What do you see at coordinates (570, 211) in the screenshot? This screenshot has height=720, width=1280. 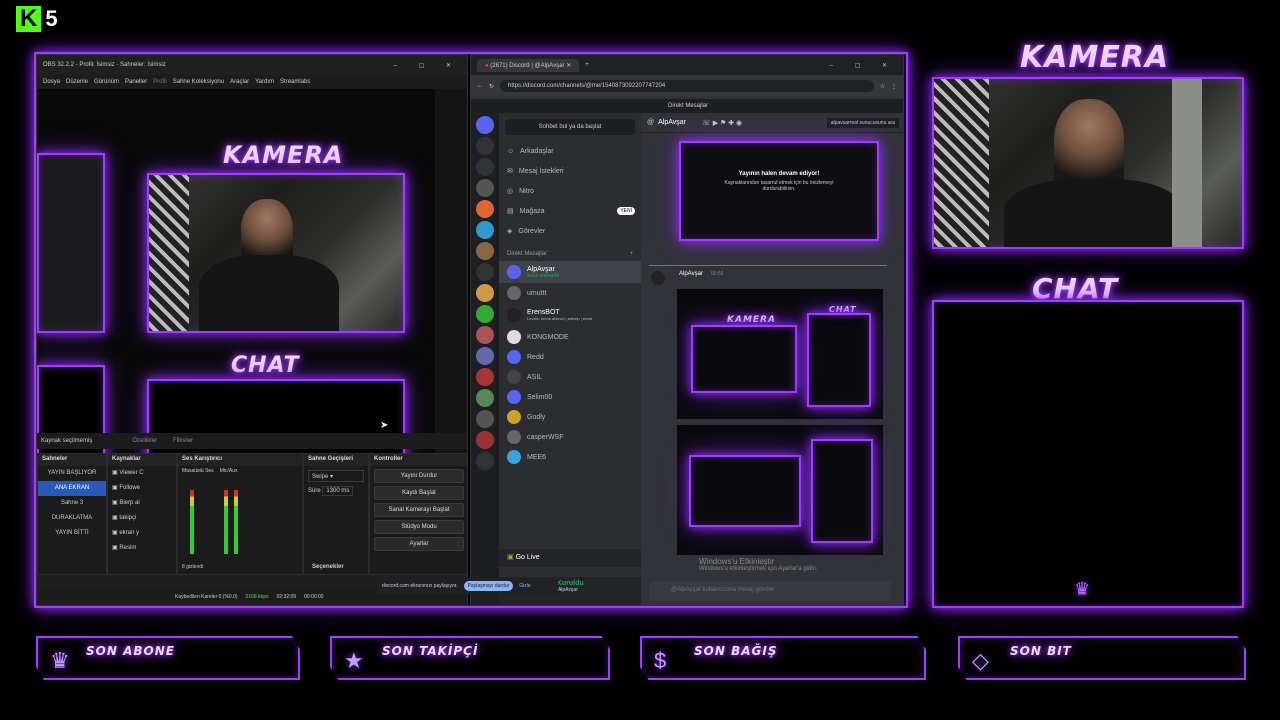 I see `nav-shop: ▤ Mağaza YENİ` at bounding box center [570, 211].